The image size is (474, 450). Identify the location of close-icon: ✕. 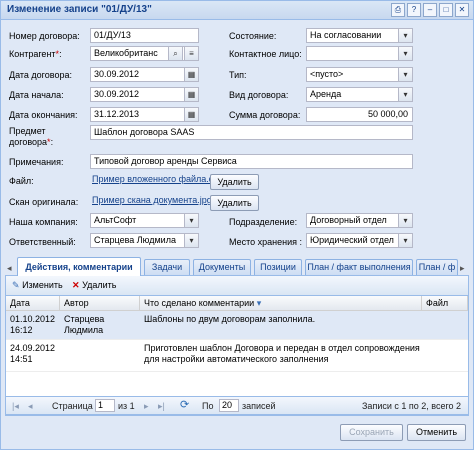
(462, 10).